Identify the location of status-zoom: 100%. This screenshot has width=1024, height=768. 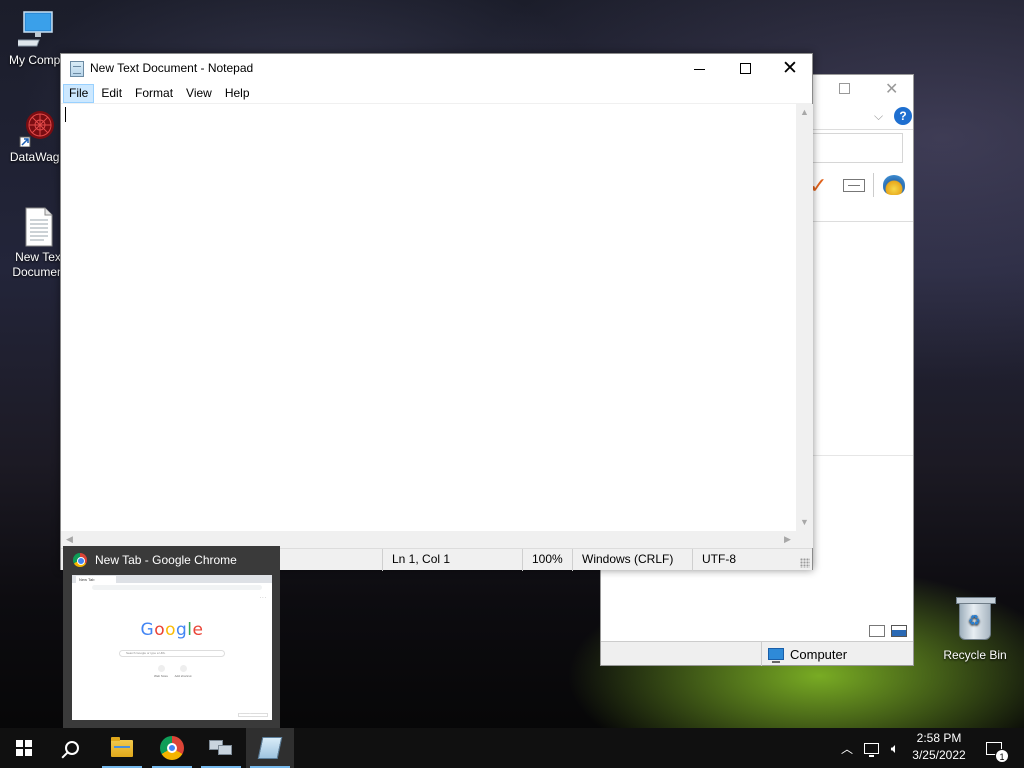
(547, 560).